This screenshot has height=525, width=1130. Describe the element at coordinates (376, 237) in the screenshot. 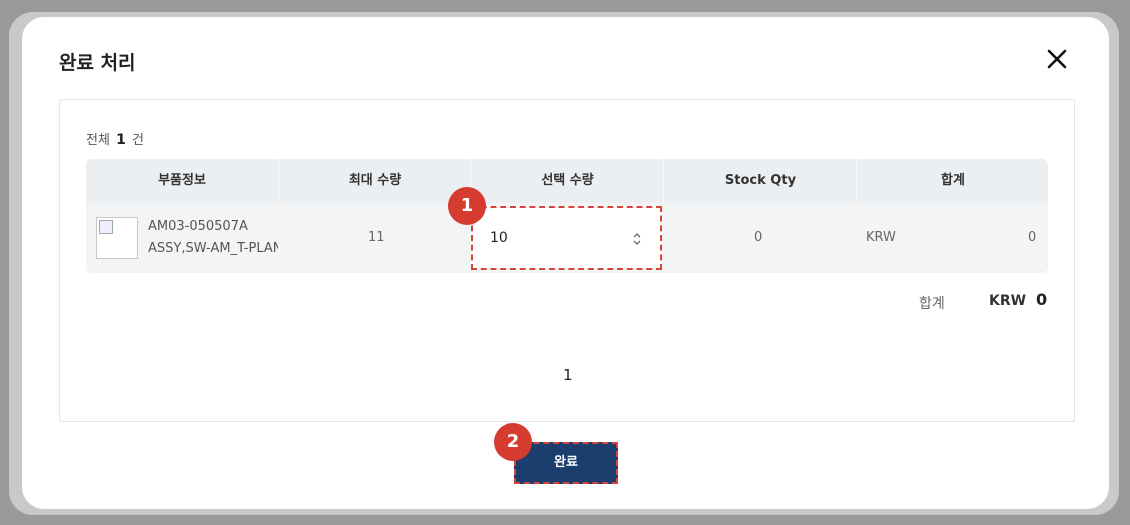

I see `max-qty: 11` at that location.